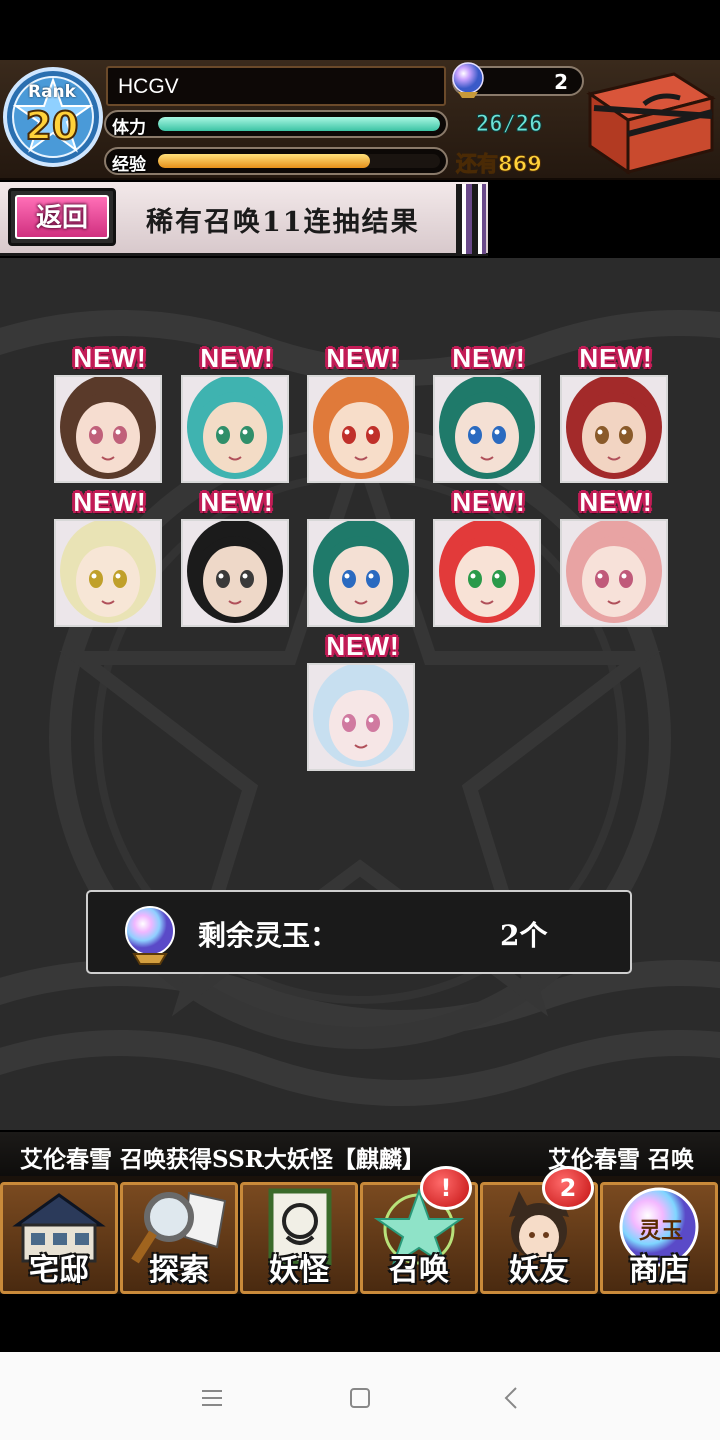 Image resolution: width=720 pixels, height=1440 pixels. Describe the element at coordinates (52, 92) in the screenshot. I see `rank-label: Rank` at that location.